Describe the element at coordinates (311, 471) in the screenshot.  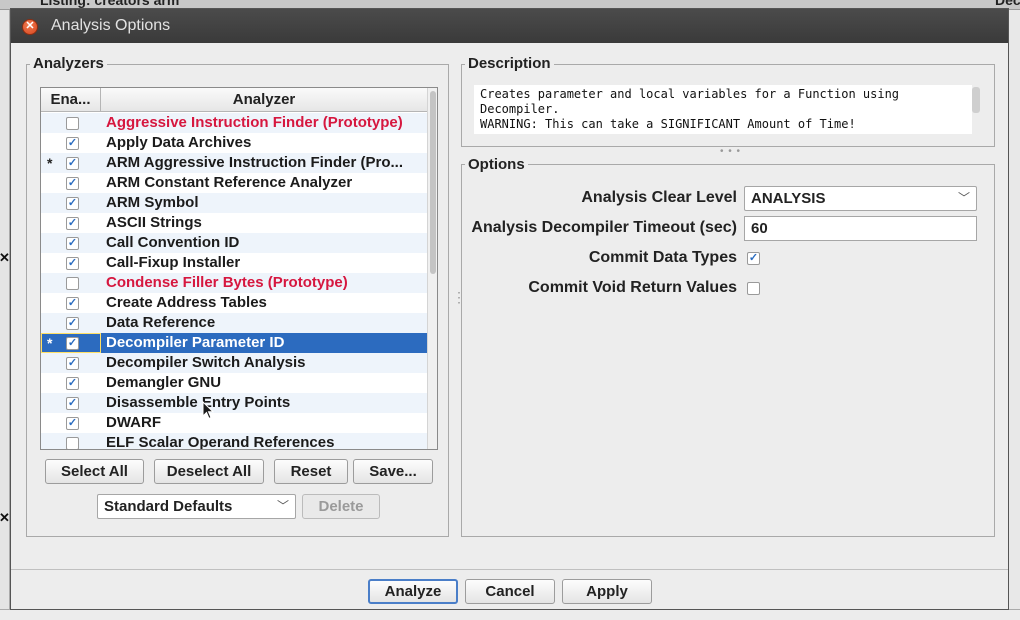
I see `reset-button: Reset` at that location.